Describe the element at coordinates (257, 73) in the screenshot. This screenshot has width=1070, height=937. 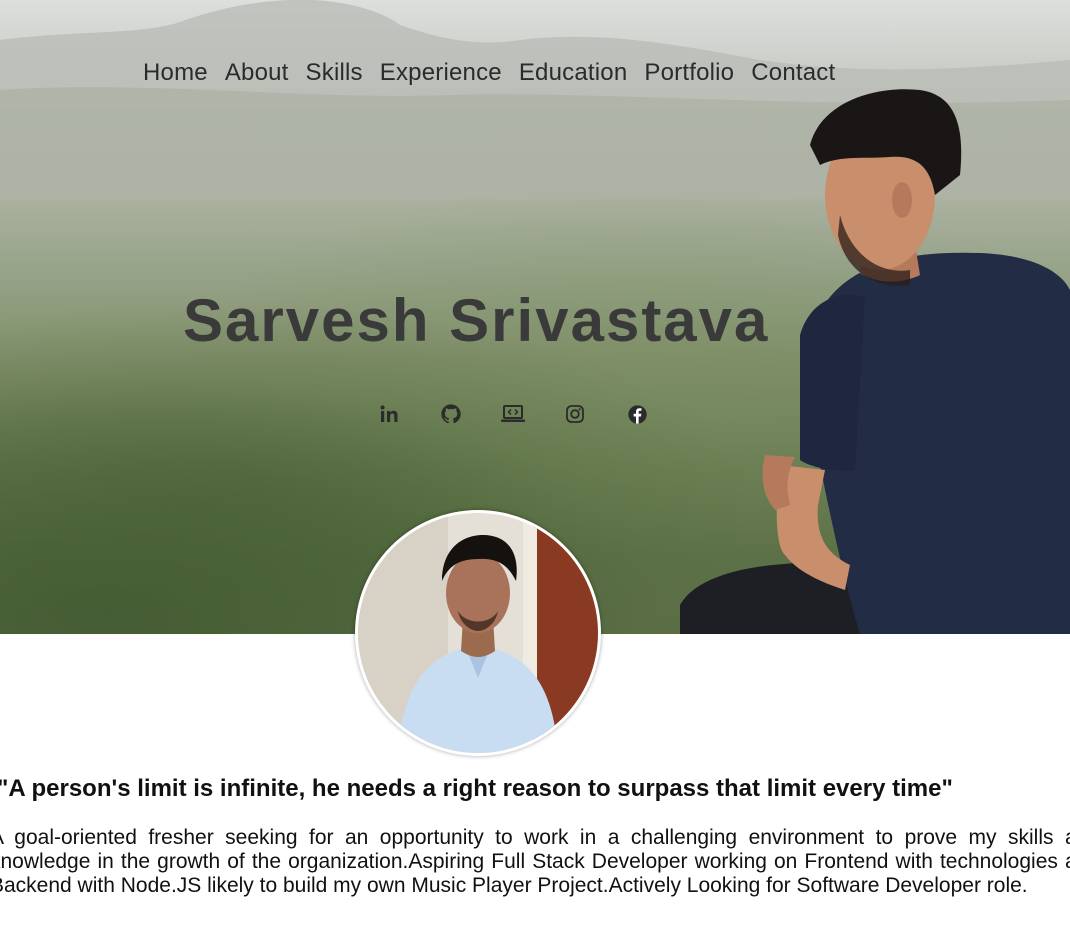
I see `nav-item-about: About` at that location.